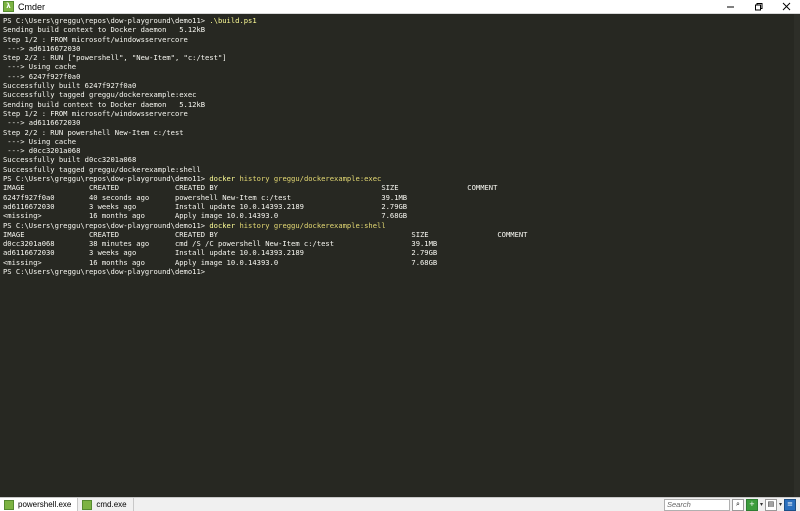 The width and height of the screenshot is (800, 511). I want to click on toolbar-tray: ⌕ + ▾ ▤ ▾ ≡, so click(763, 504).